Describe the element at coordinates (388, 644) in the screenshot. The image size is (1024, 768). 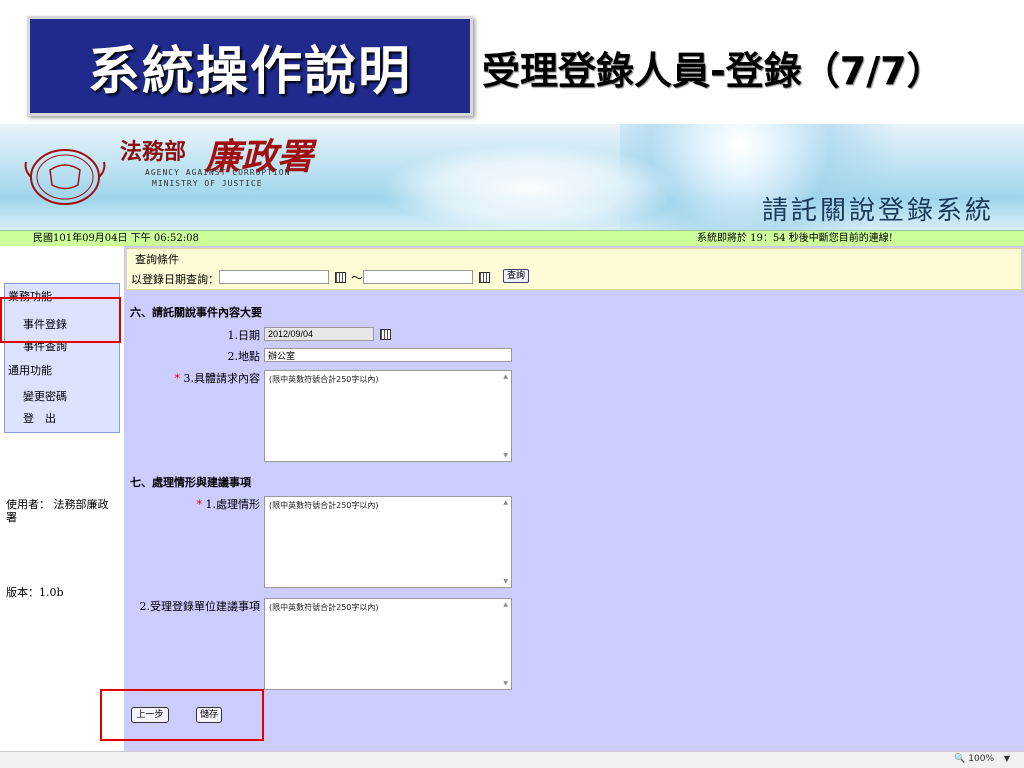
I see `suggestion-textarea: (限中英數符號合計250字以內) ▲ ▼` at that location.